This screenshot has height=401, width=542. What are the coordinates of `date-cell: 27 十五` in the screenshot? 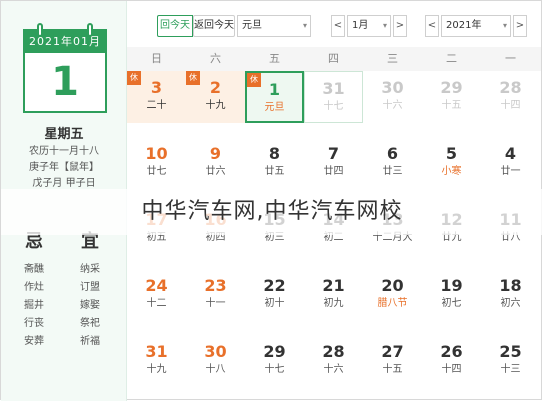 It's located at (392, 361).